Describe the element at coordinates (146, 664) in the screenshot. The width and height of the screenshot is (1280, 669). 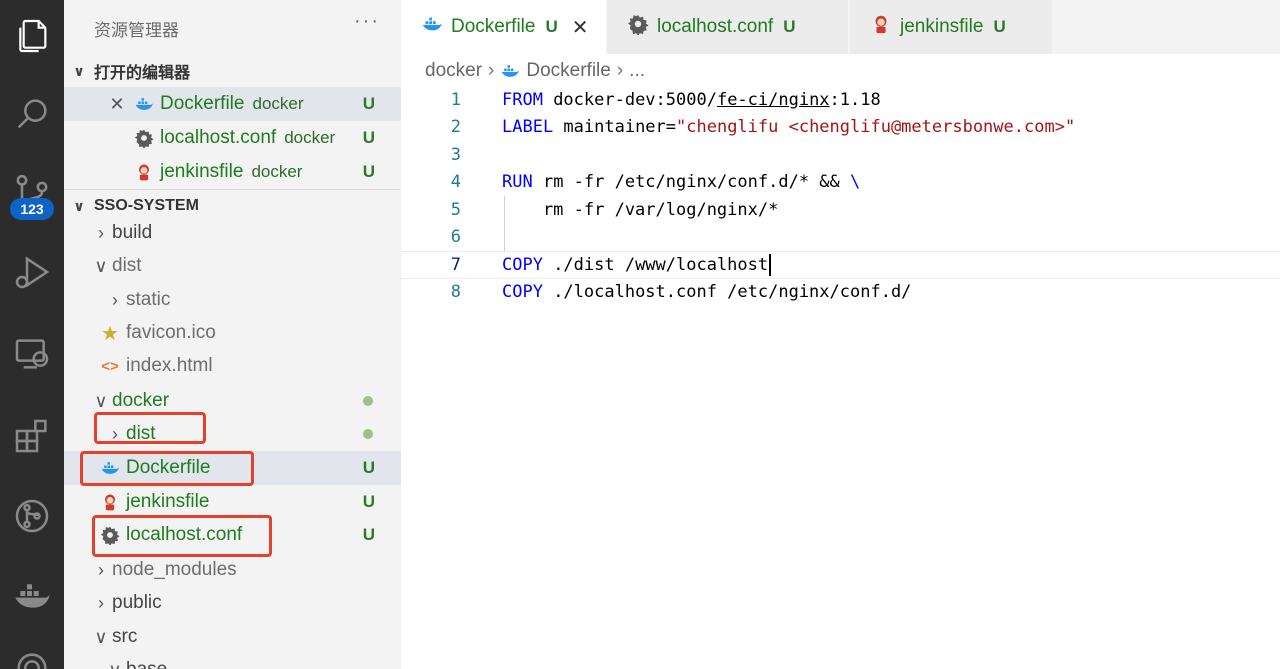
I see `tree-item-label: base` at that location.